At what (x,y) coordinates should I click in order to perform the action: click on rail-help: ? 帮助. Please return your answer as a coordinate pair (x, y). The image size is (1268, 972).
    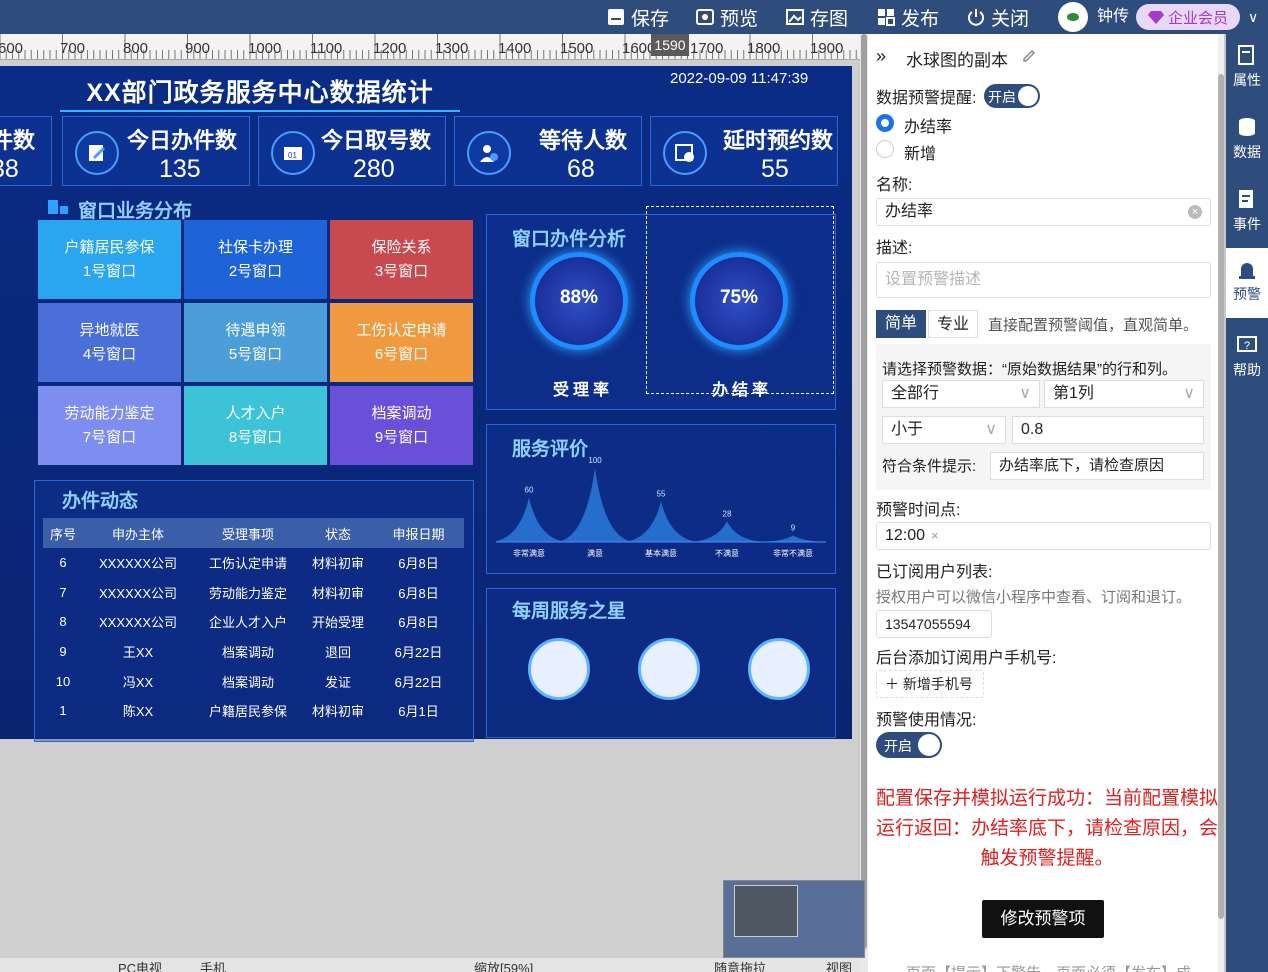
    Looking at the image, I should click on (1247, 359).